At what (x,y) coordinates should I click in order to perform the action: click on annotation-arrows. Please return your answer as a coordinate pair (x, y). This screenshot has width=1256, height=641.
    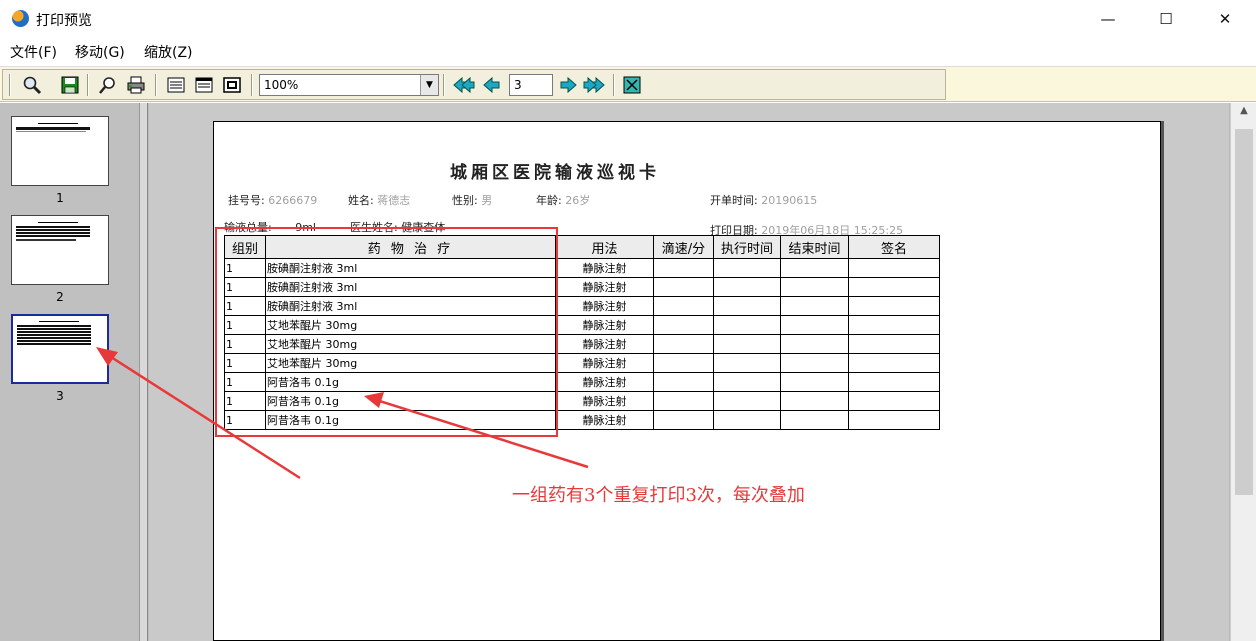
    Looking at the image, I should click on (342, 413).